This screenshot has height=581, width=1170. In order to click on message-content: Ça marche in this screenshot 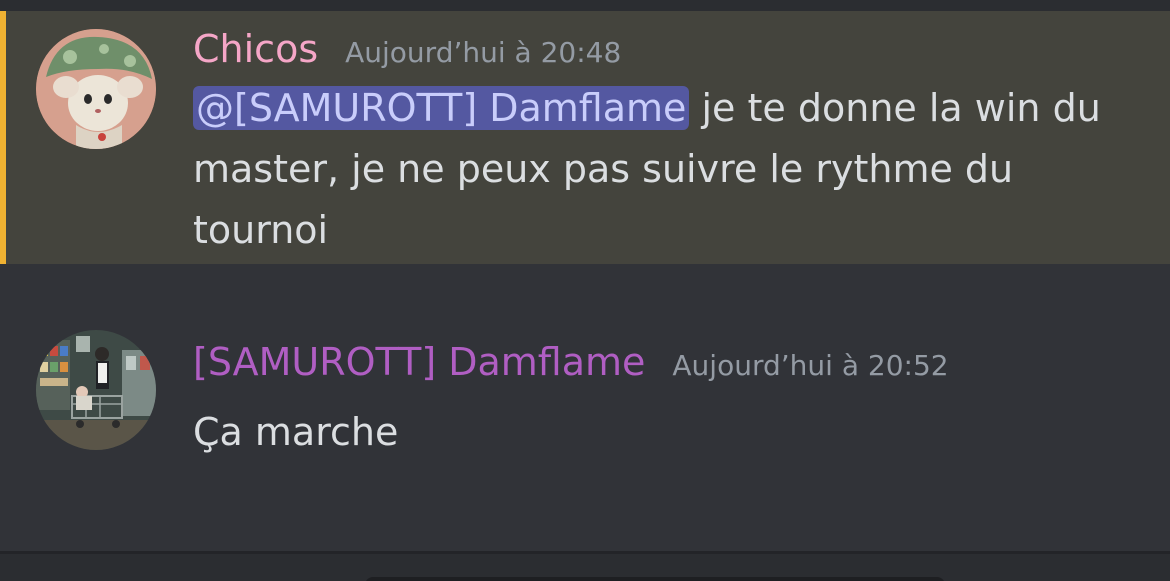, I will do `click(668, 432)`.